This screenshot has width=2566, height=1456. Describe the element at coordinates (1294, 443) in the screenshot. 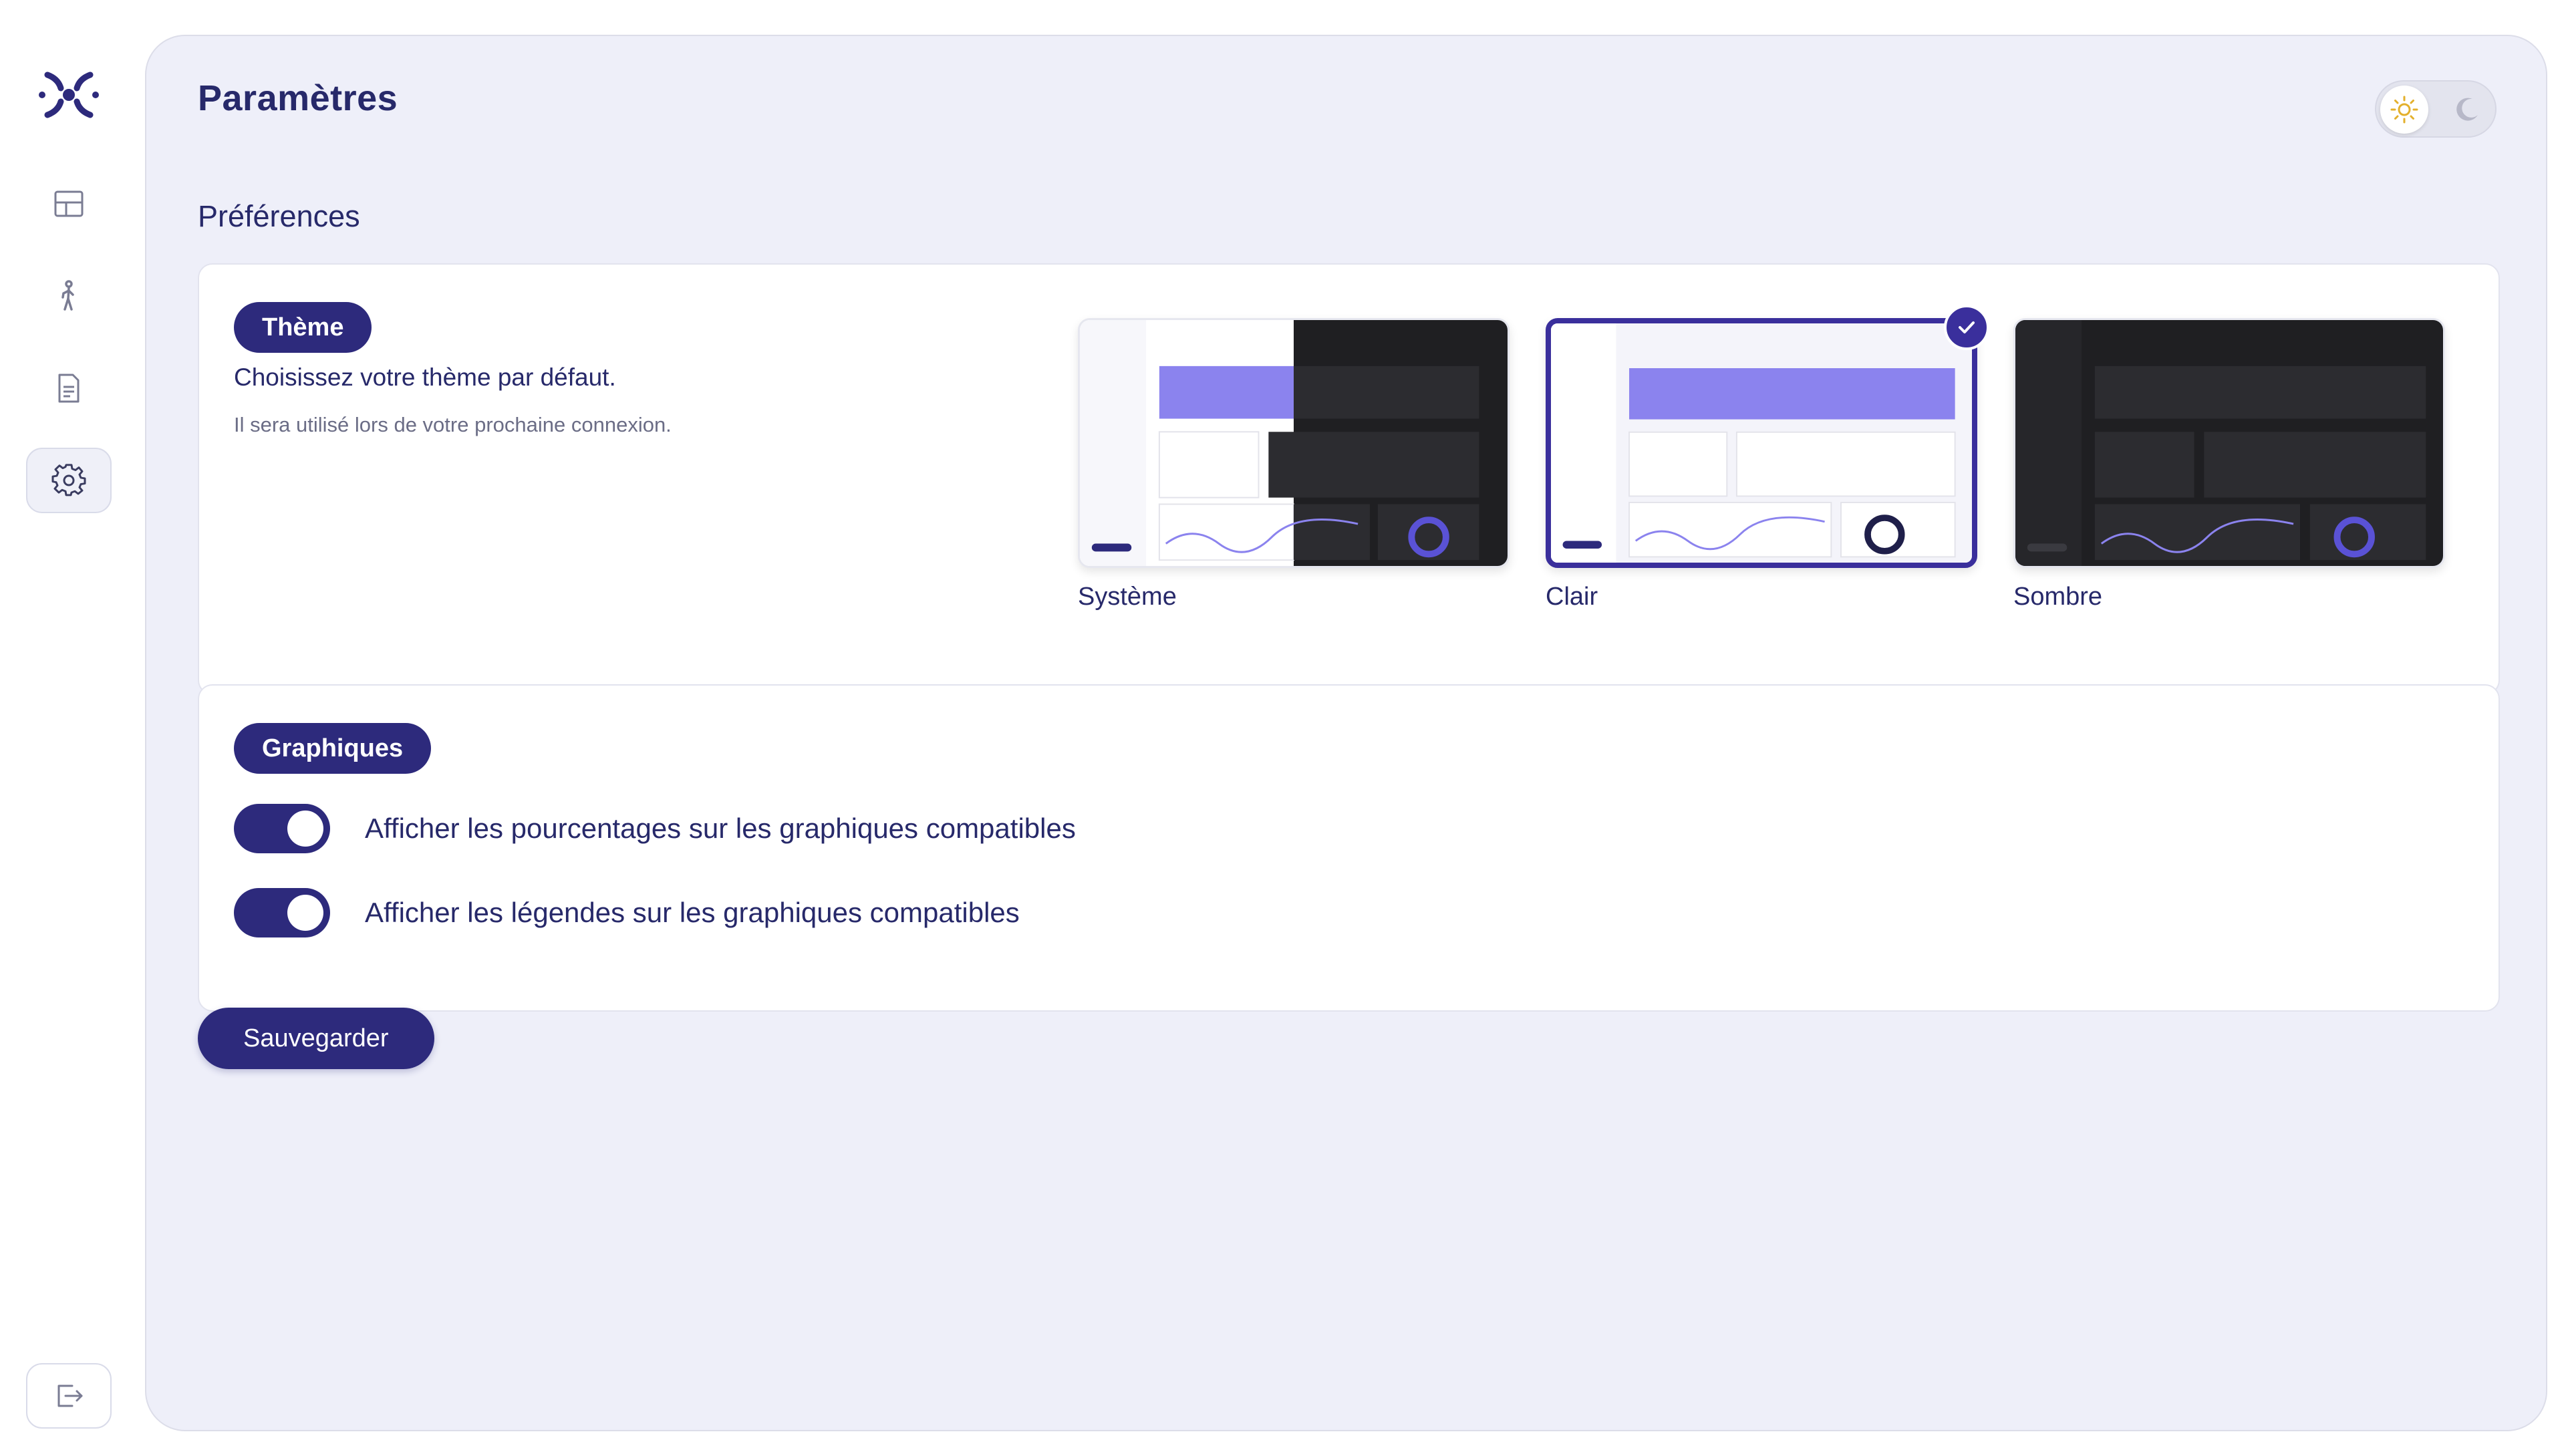

I see `theme-preview-system` at that location.